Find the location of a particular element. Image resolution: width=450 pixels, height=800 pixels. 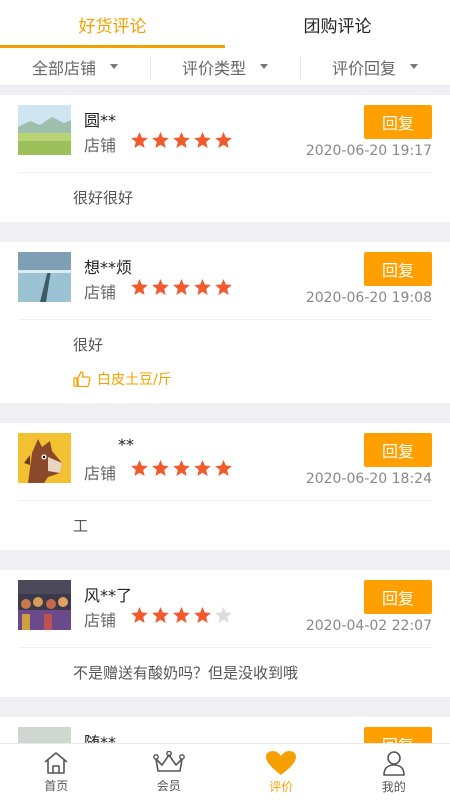

filter-review-type: 评价类型 is located at coordinates (225, 67).